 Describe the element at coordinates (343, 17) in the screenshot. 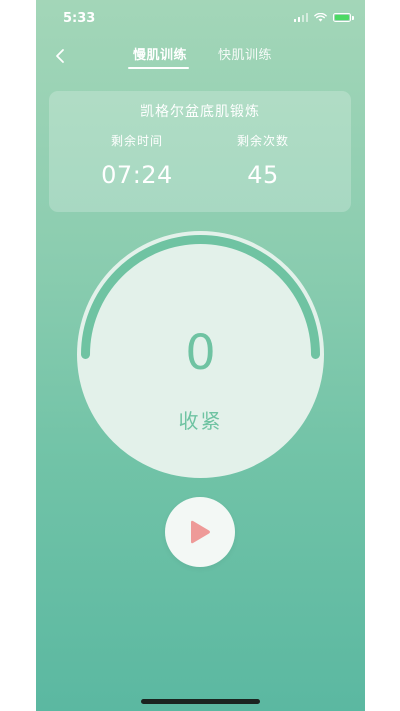

I see `battery-charging-icon` at that location.